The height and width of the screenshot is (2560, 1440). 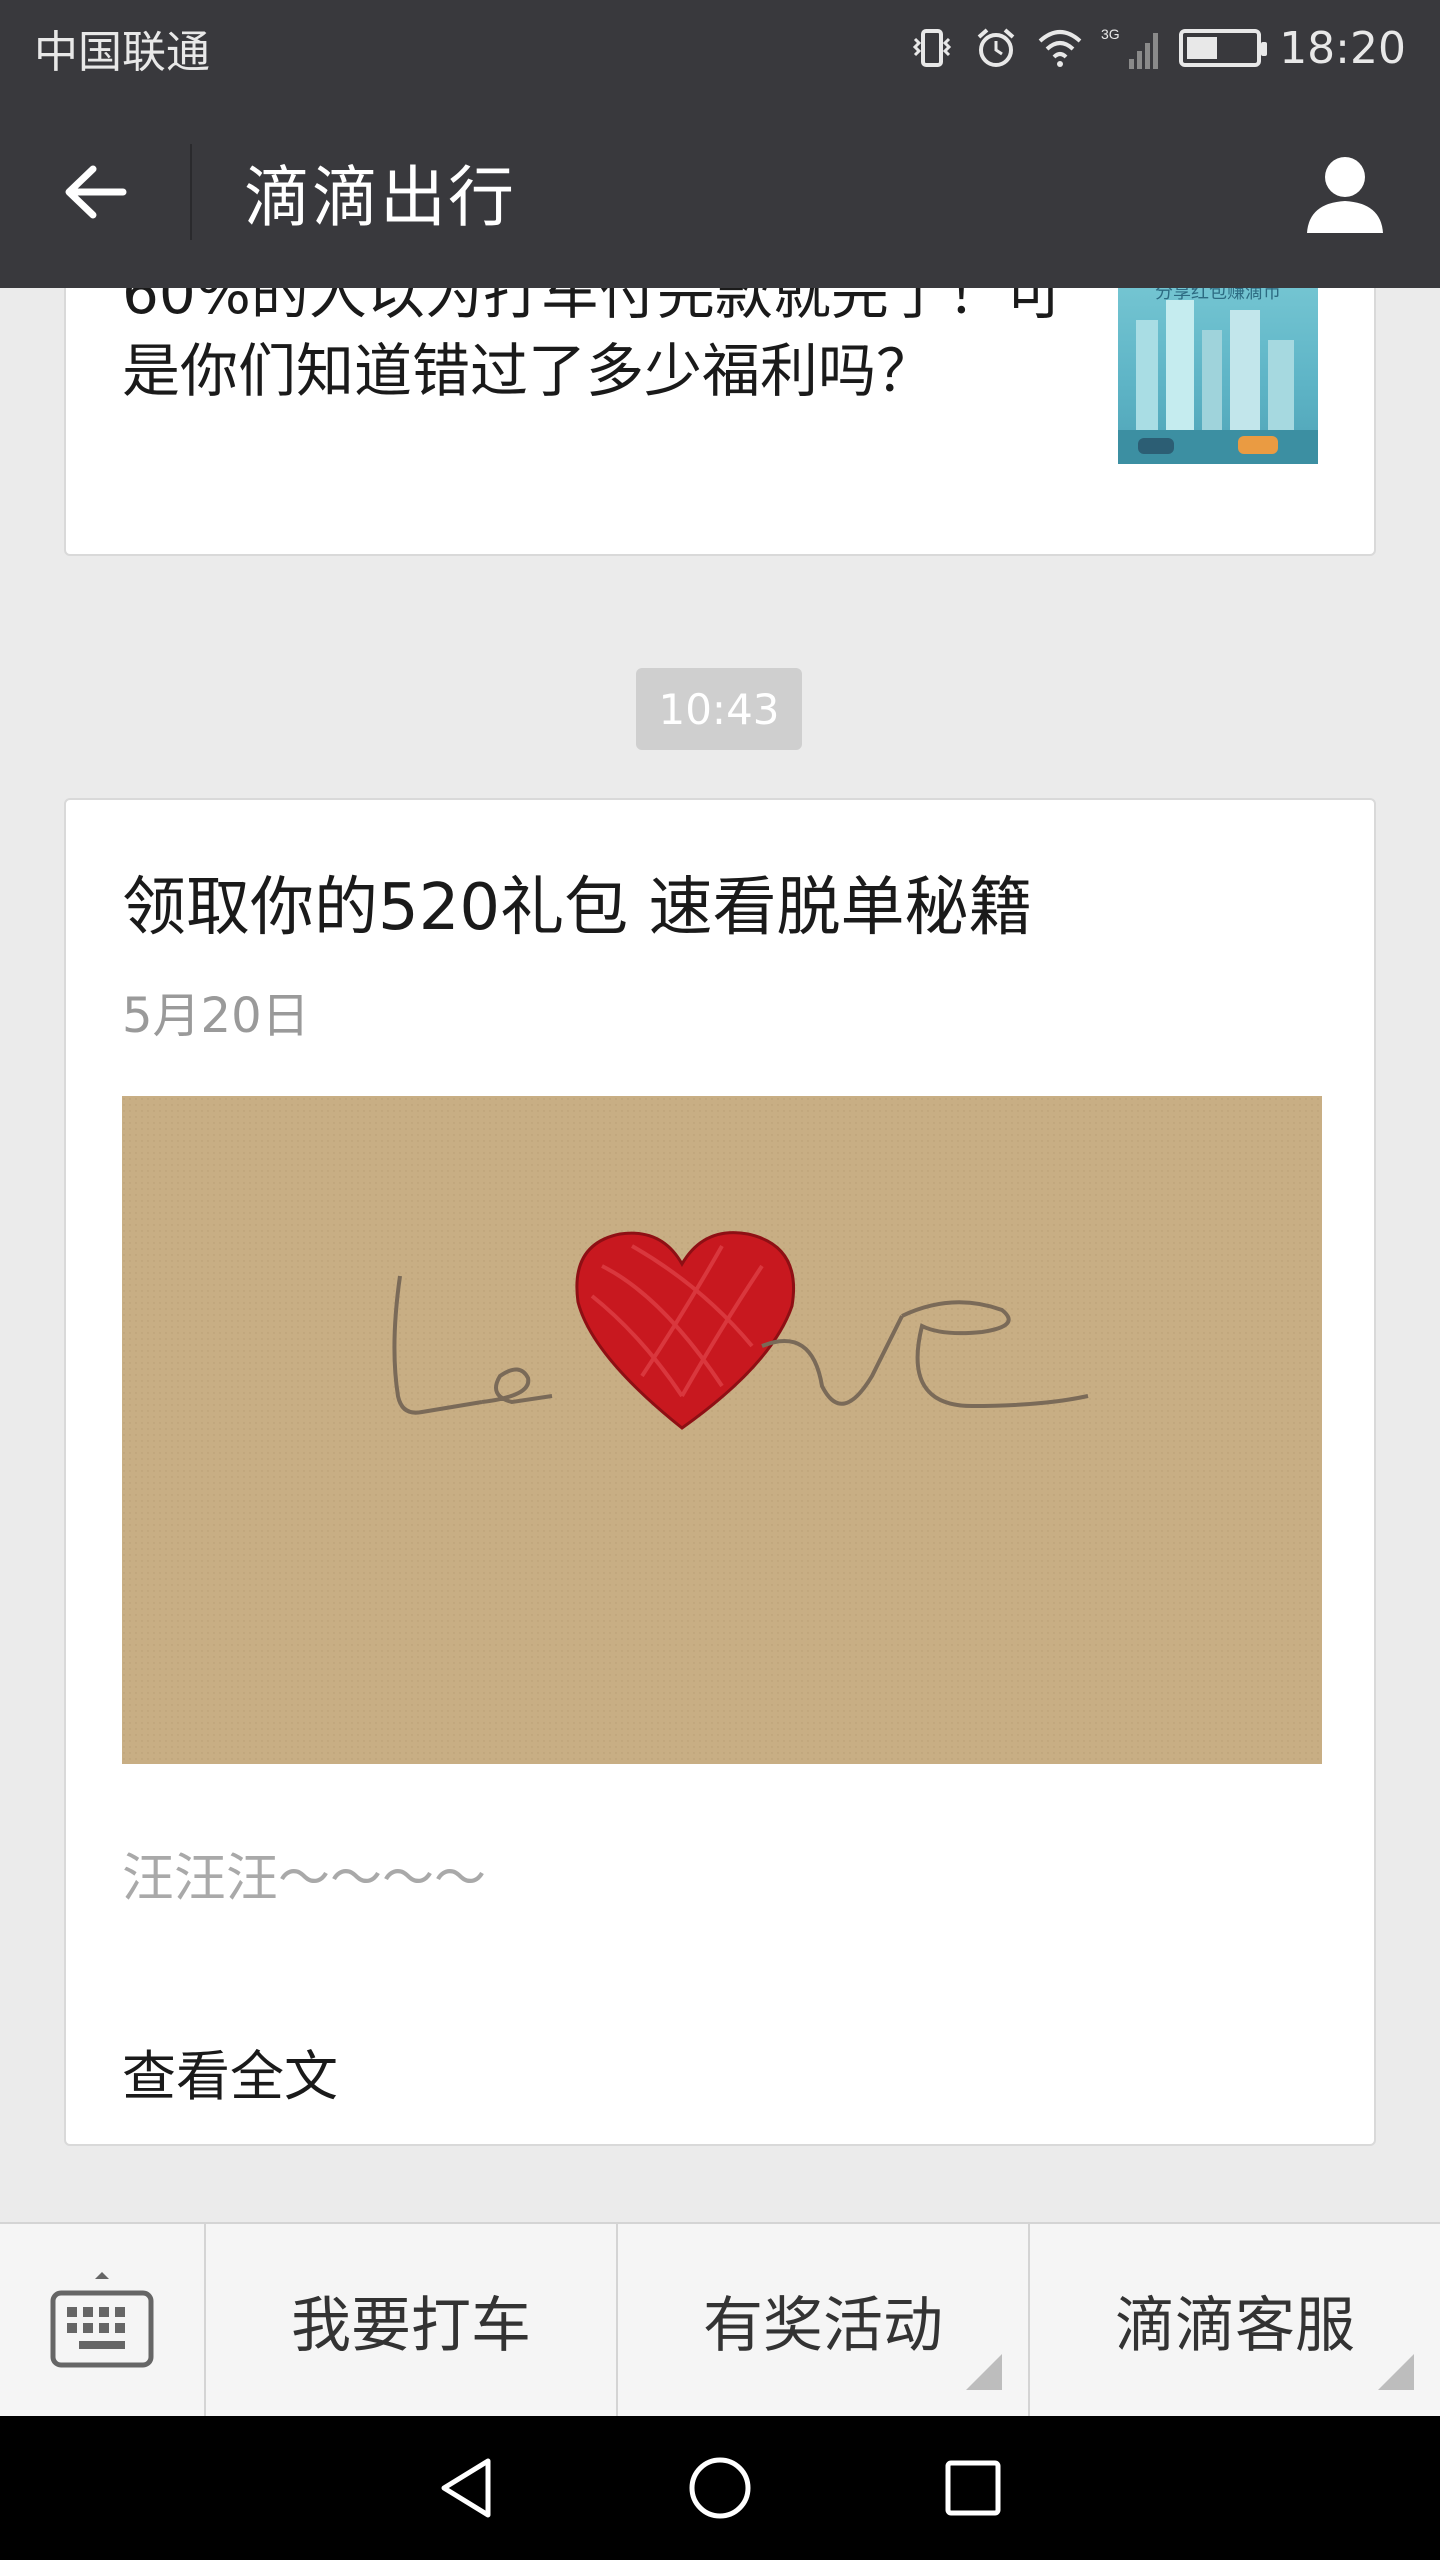 What do you see at coordinates (411, 2325) in the screenshot?
I see `menu-item-label: 我要打车` at bounding box center [411, 2325].